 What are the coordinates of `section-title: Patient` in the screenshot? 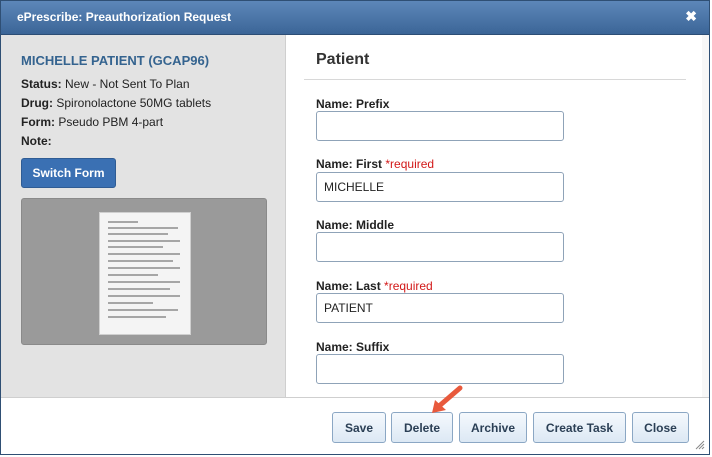 It's located at (343, 59).